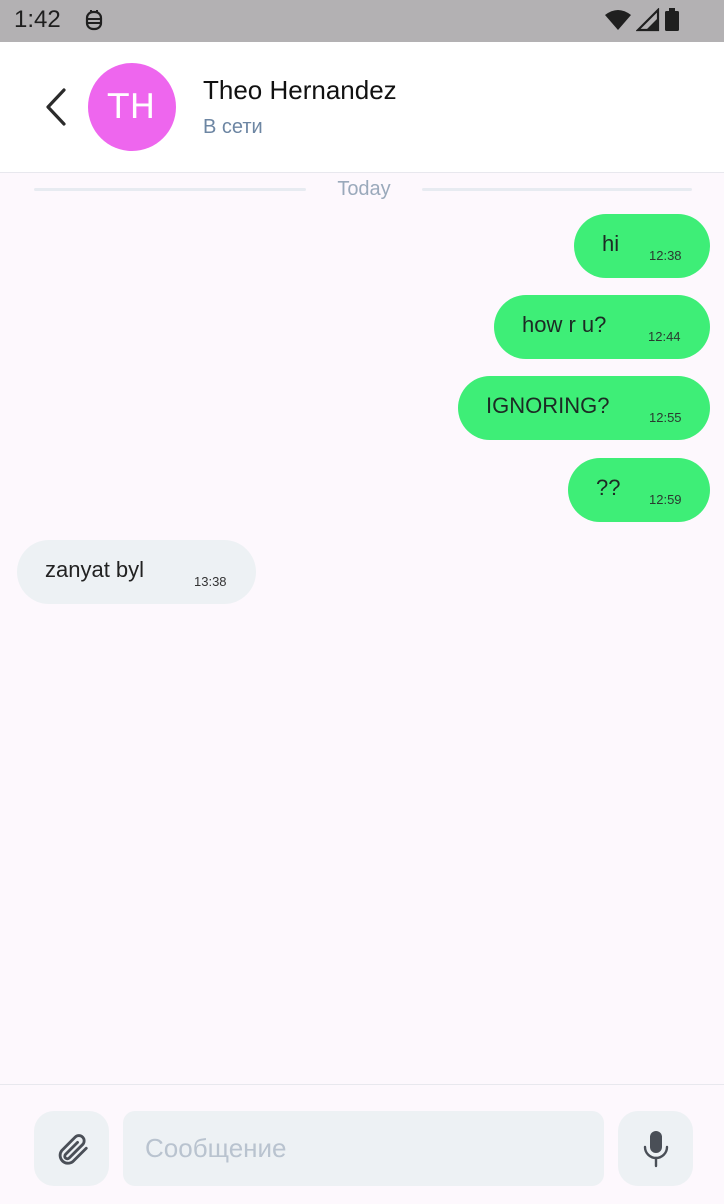 The width and height of the screenshot is (724, 1204). Describe the element at coordinates (642, 246) in the screenshot. I see `message-bubble-outgoing: hi 12:38` at that location.